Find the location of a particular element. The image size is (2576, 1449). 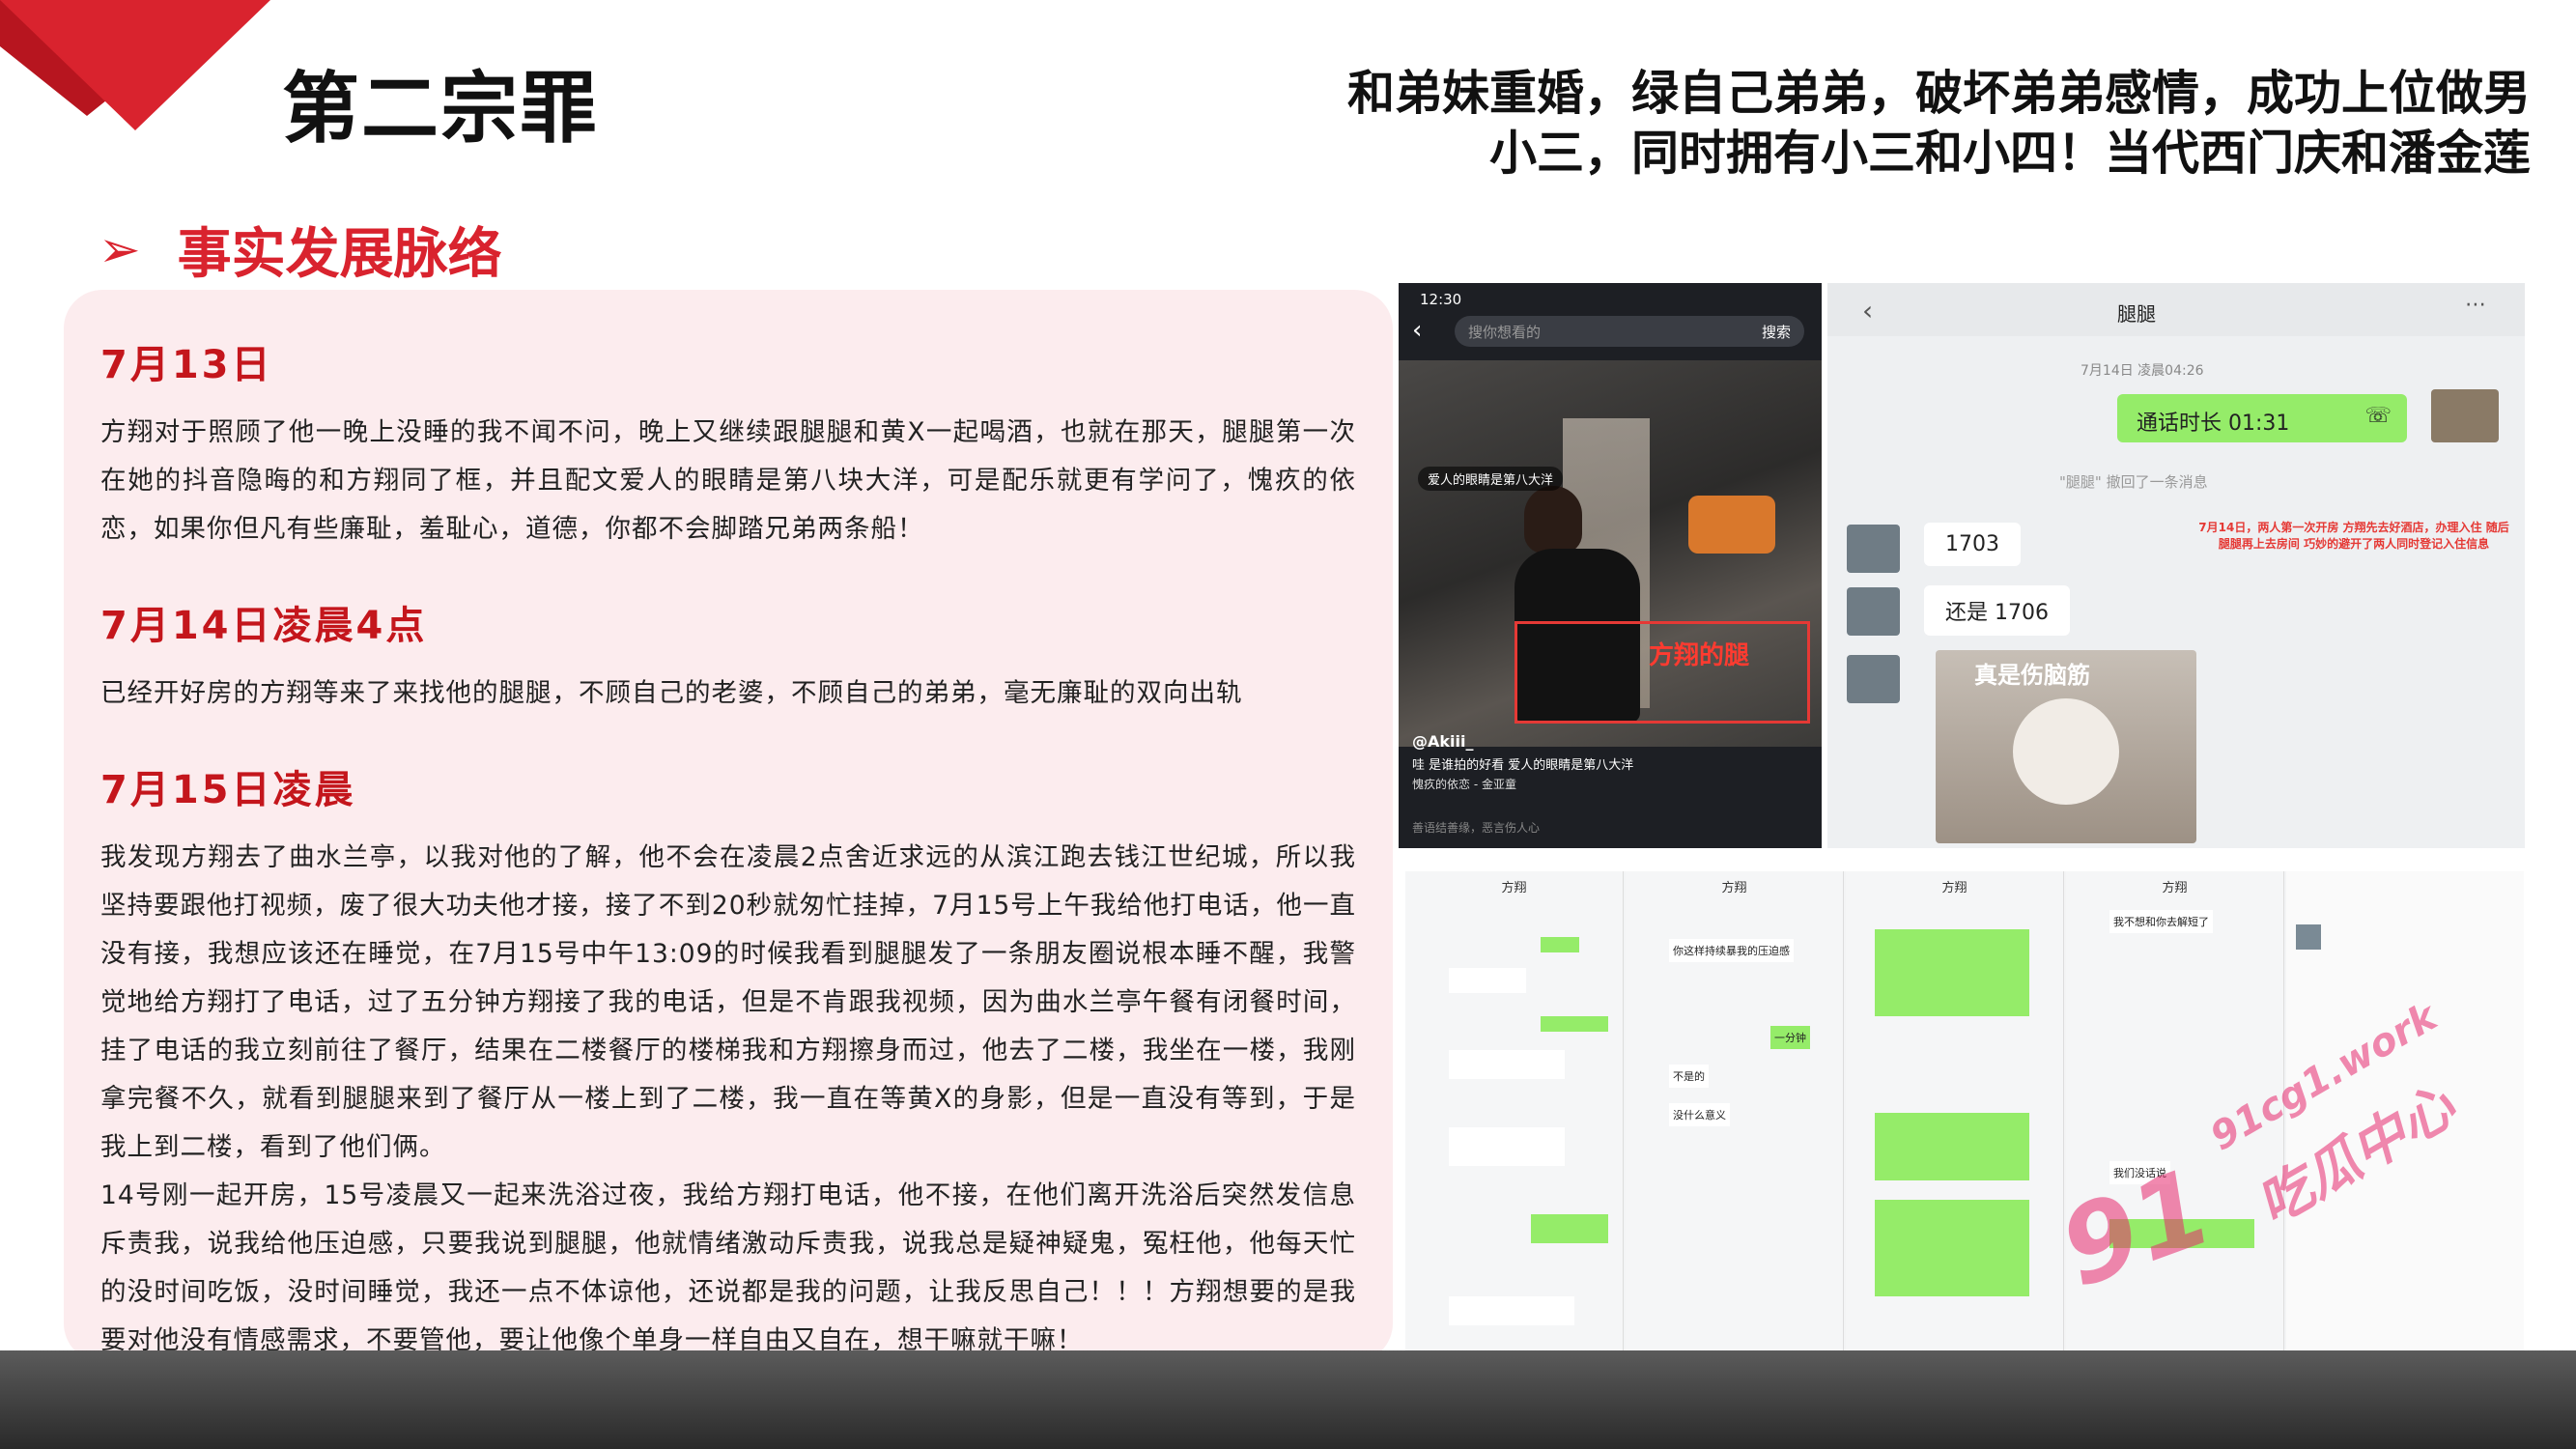

chat-timestamp: 7月14日 凌晨04:26 is located at coordinates (2142, 371).